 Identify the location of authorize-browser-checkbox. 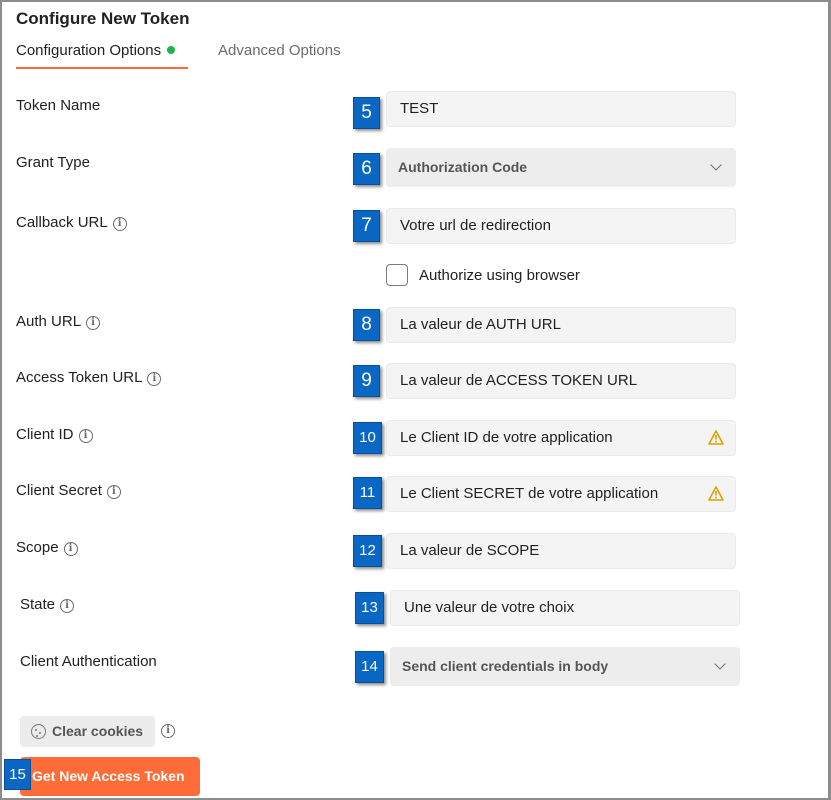
(397, 275).